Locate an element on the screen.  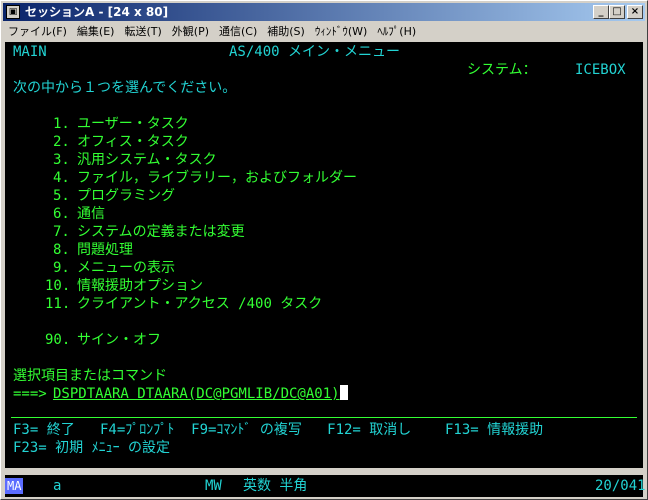
option-label: 情報援助オプション is located at coordinates (140, 286).